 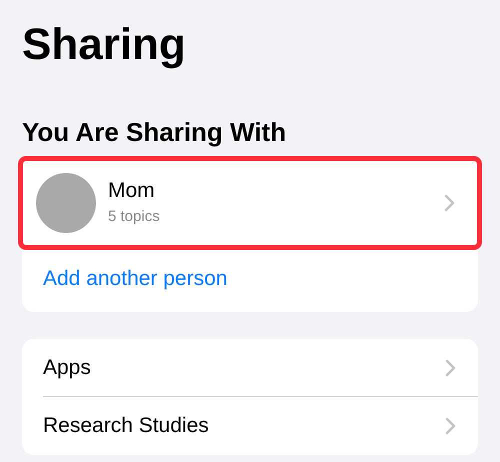 What do you see at coordinates (155, 132) in the screenshot?
I see `section-header: You Are Sharing With` at bounding box center [155, 132].